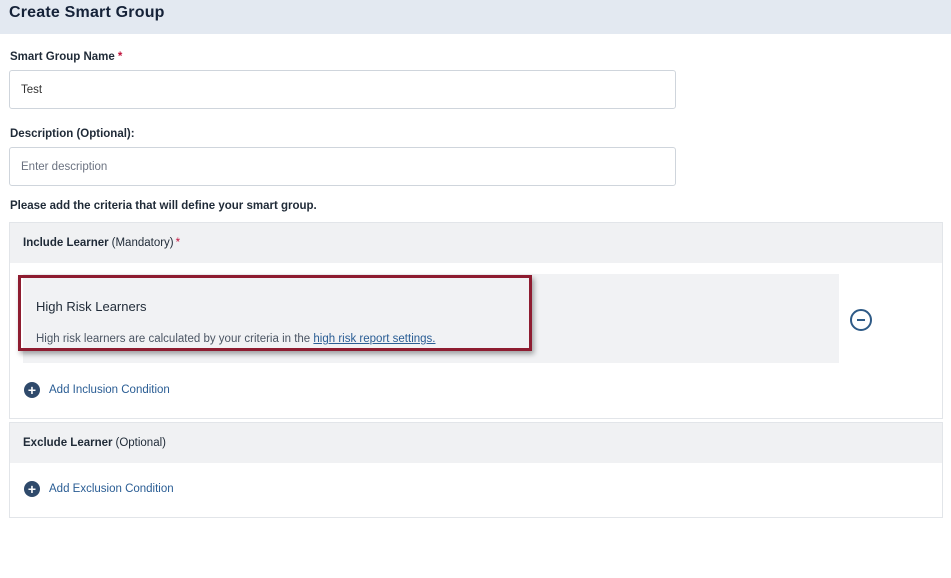 This screenshot has width=951, height=578. Describe the element at coordinates (374, 339) in the screenshot. I see `high-risk-report-settings-link: high risk report settings.` at that location.